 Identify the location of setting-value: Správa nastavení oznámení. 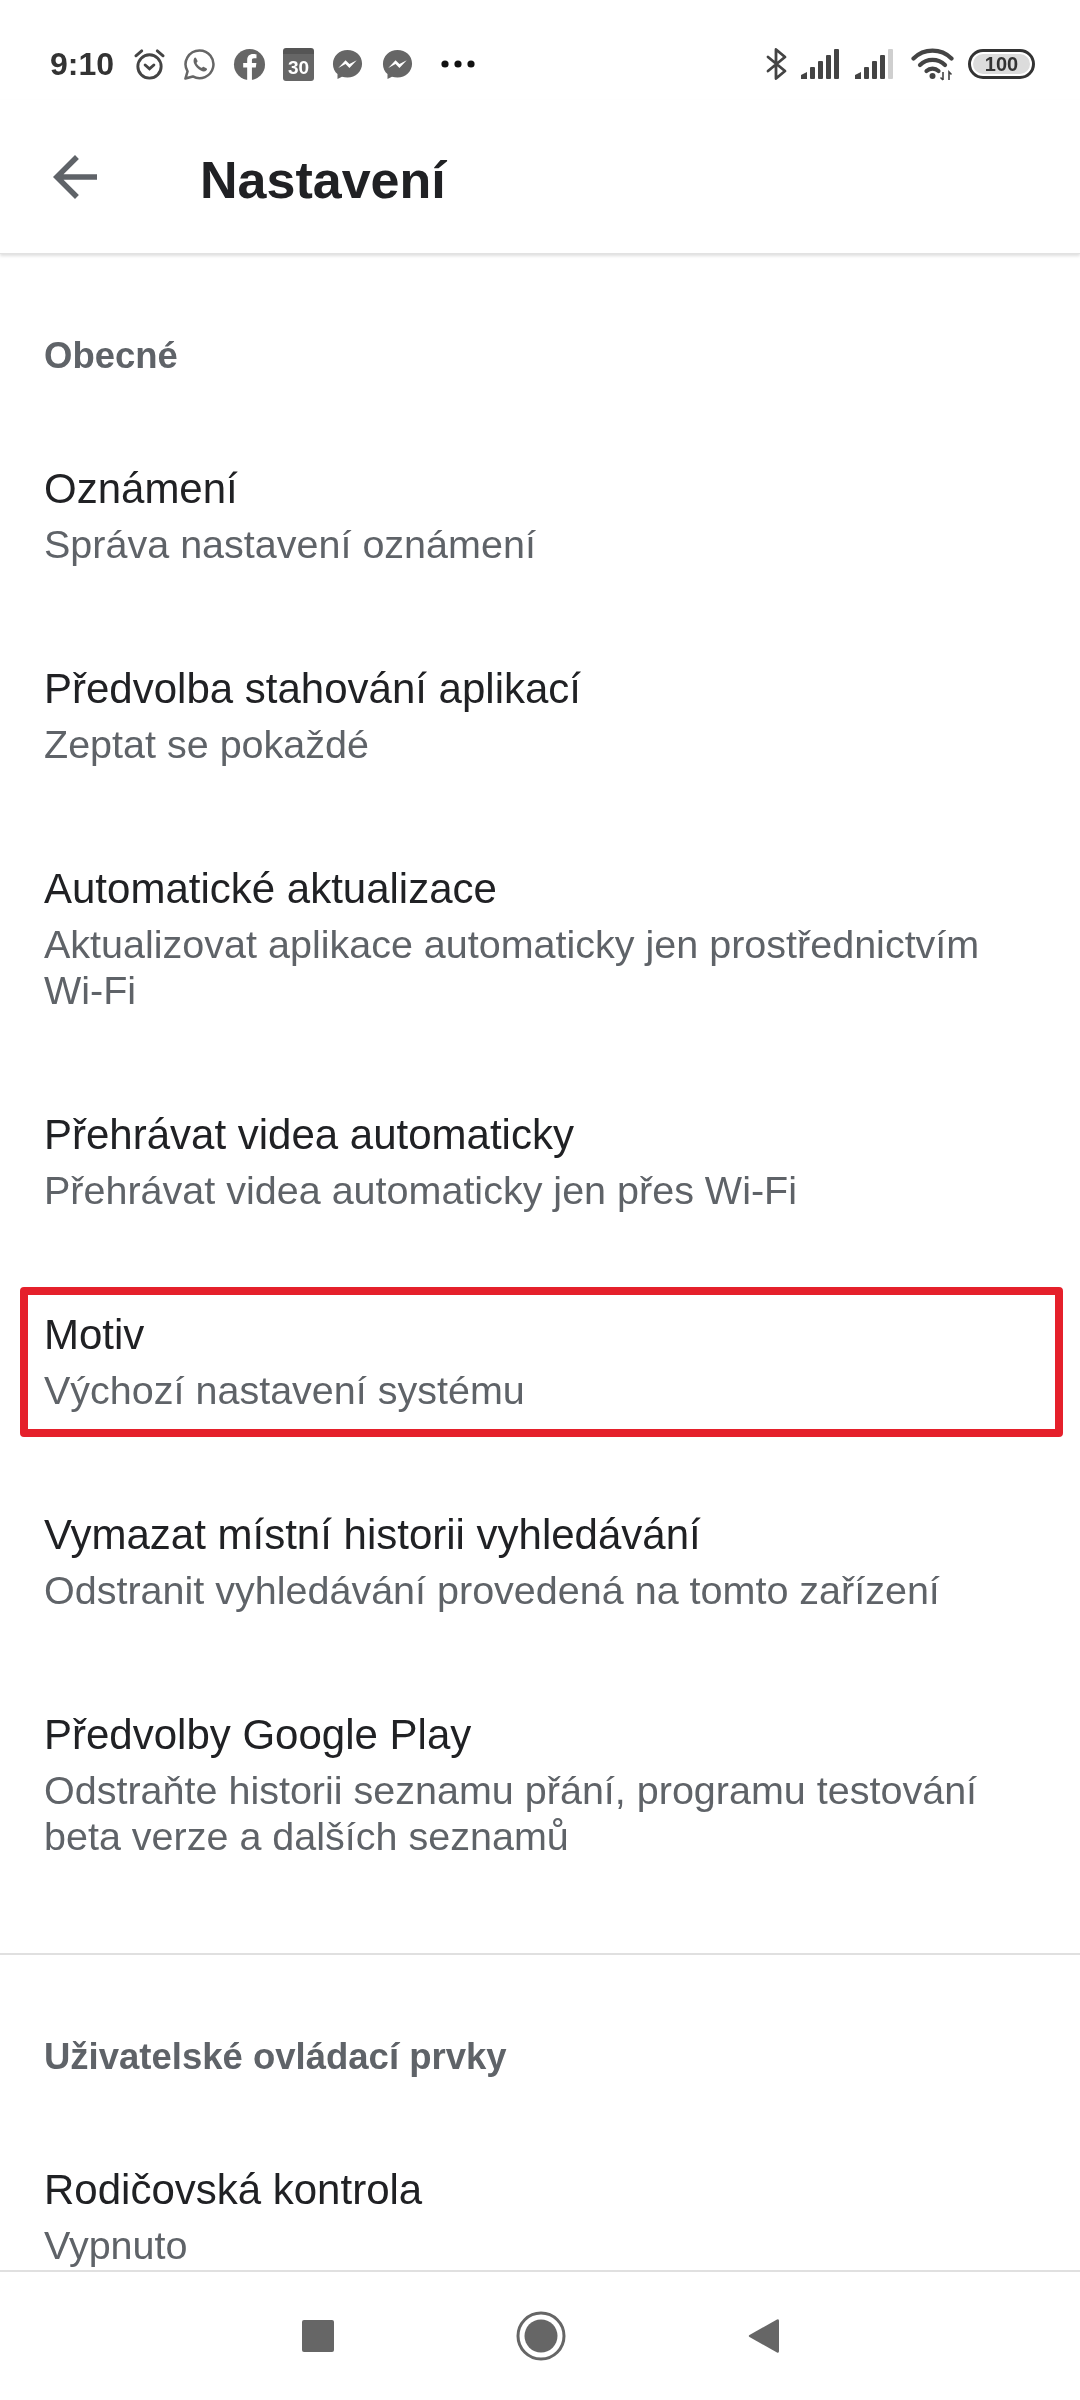
(290, 544).